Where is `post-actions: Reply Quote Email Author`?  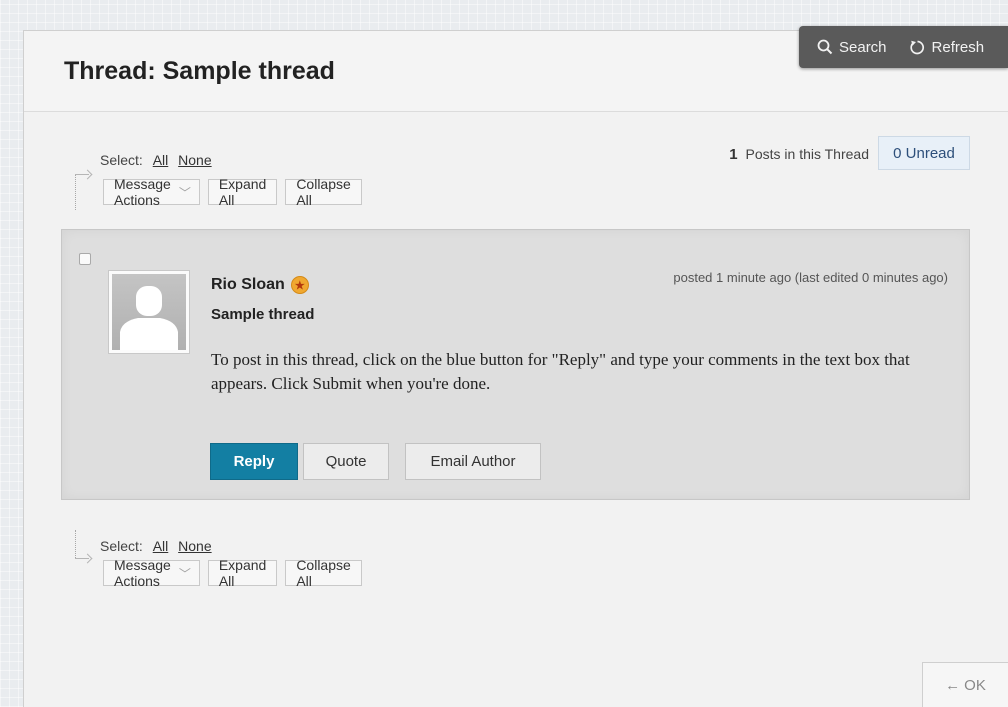 post-actions: Reply Quote Email Author is located at coordinates (378, 461).